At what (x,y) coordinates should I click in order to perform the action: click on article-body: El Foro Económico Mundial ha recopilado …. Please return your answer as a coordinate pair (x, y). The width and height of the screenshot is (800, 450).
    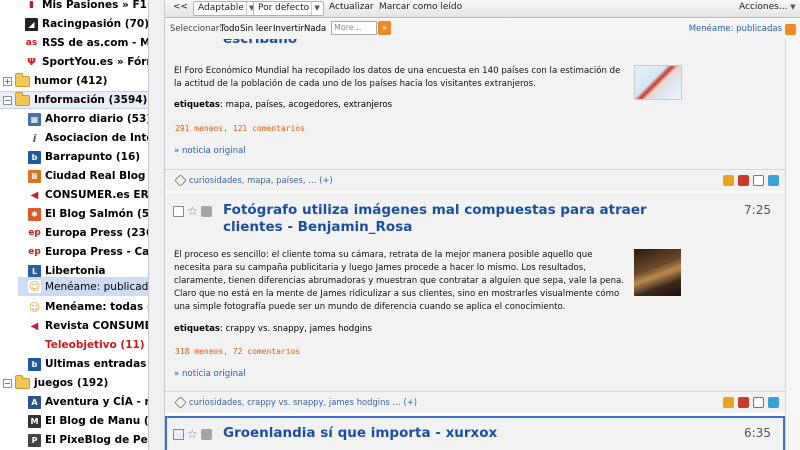
    Looking at the image, I should click on (397, 77).